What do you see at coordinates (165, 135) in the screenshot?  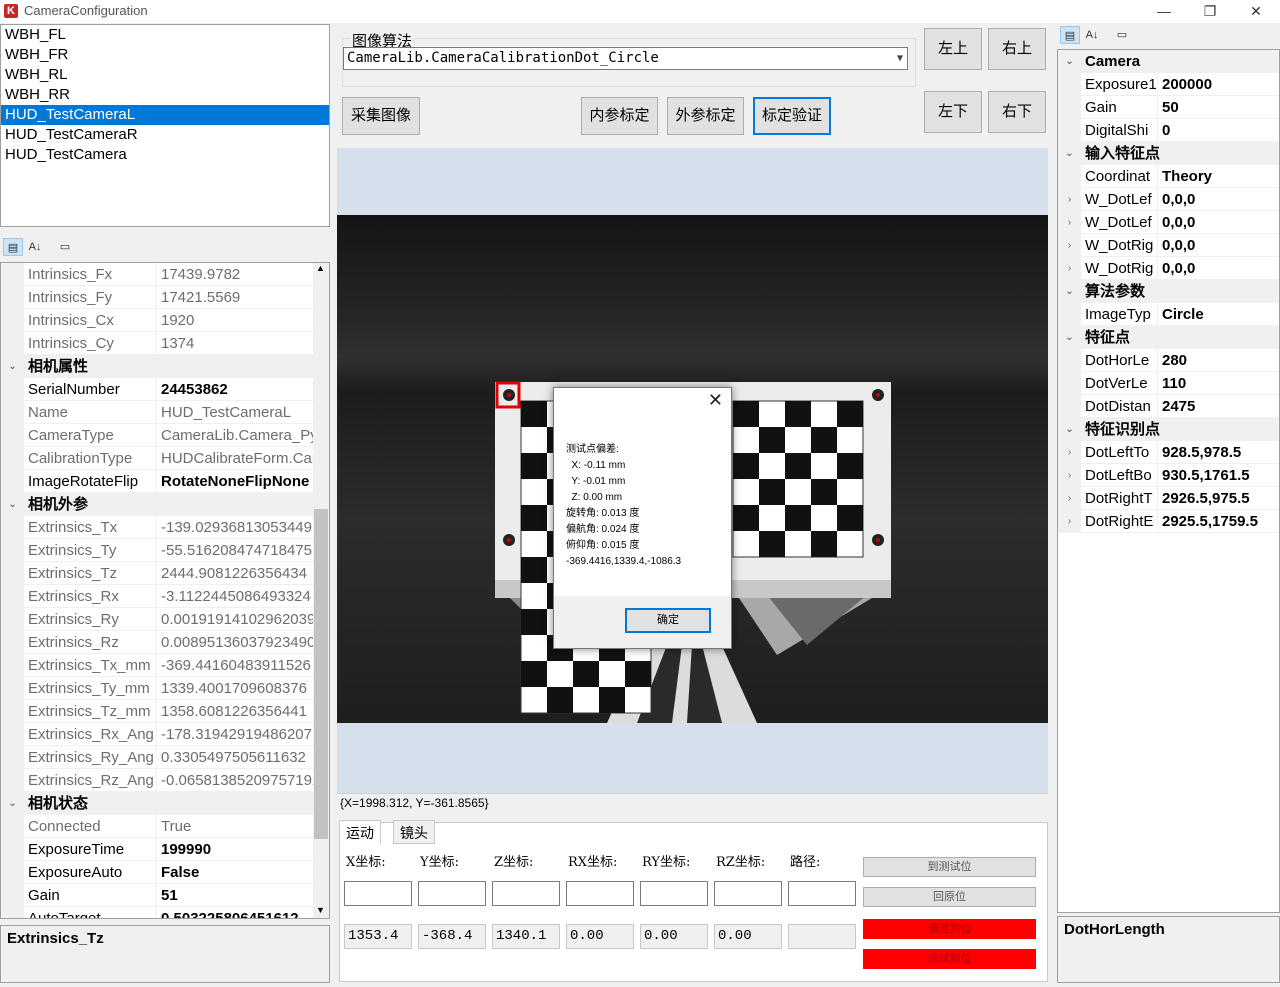 I see `camera-list-item: HUD_TestCameraR` at bounding box center [165, 135].